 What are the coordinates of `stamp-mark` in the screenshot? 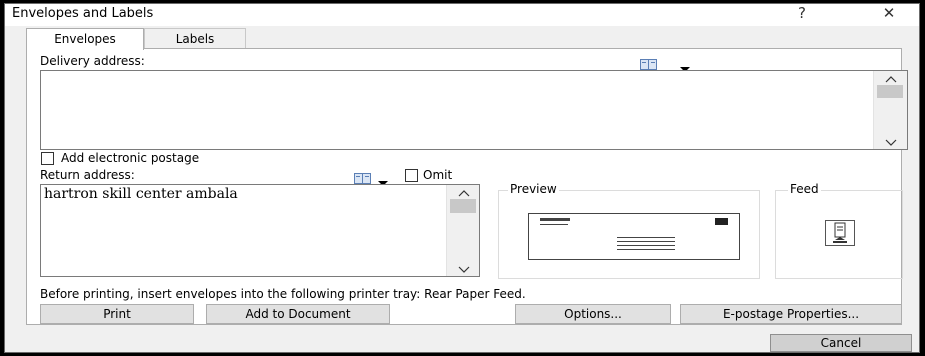 It's located at (721, 221).